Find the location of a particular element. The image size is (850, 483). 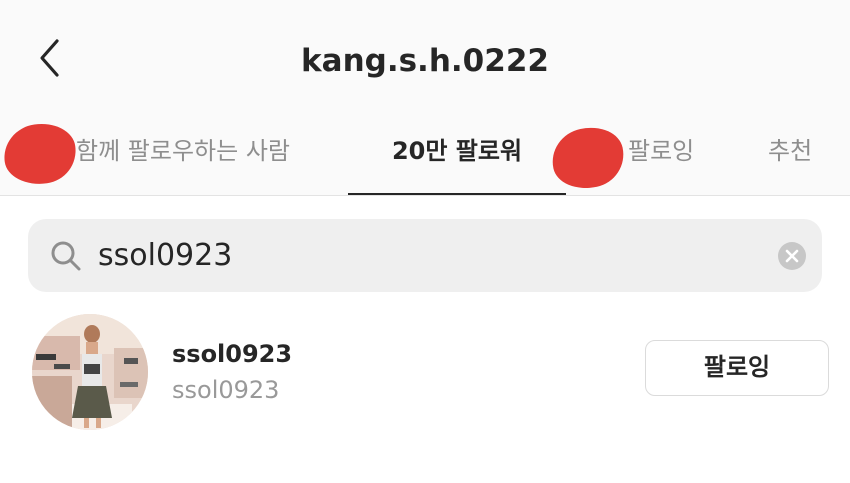

tab-mutual-followers: 함께 팔로우하는 사람 is located at coordinates (183, 151).